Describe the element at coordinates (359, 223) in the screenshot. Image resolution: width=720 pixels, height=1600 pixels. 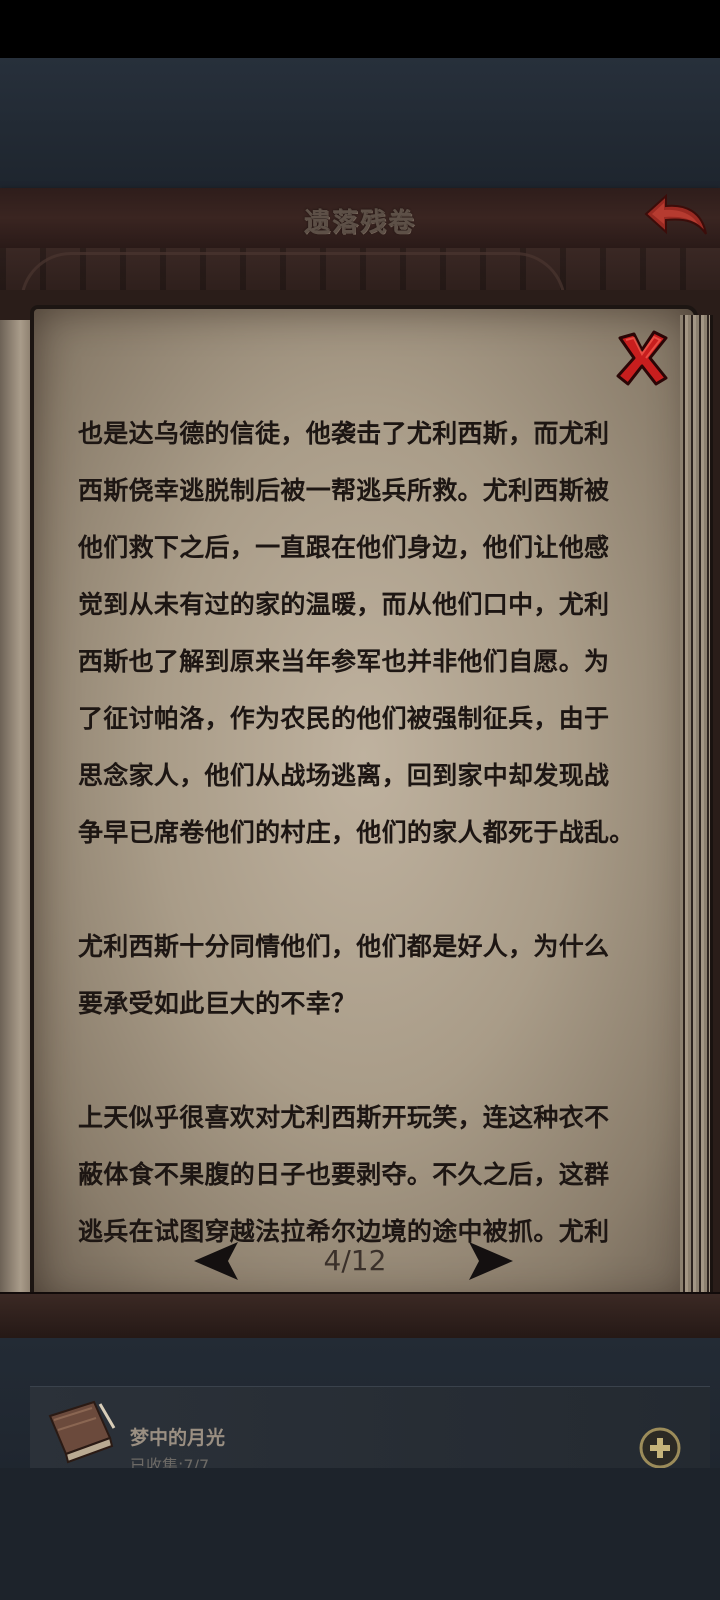
I see `page-title: 遗落残卷` at that location.